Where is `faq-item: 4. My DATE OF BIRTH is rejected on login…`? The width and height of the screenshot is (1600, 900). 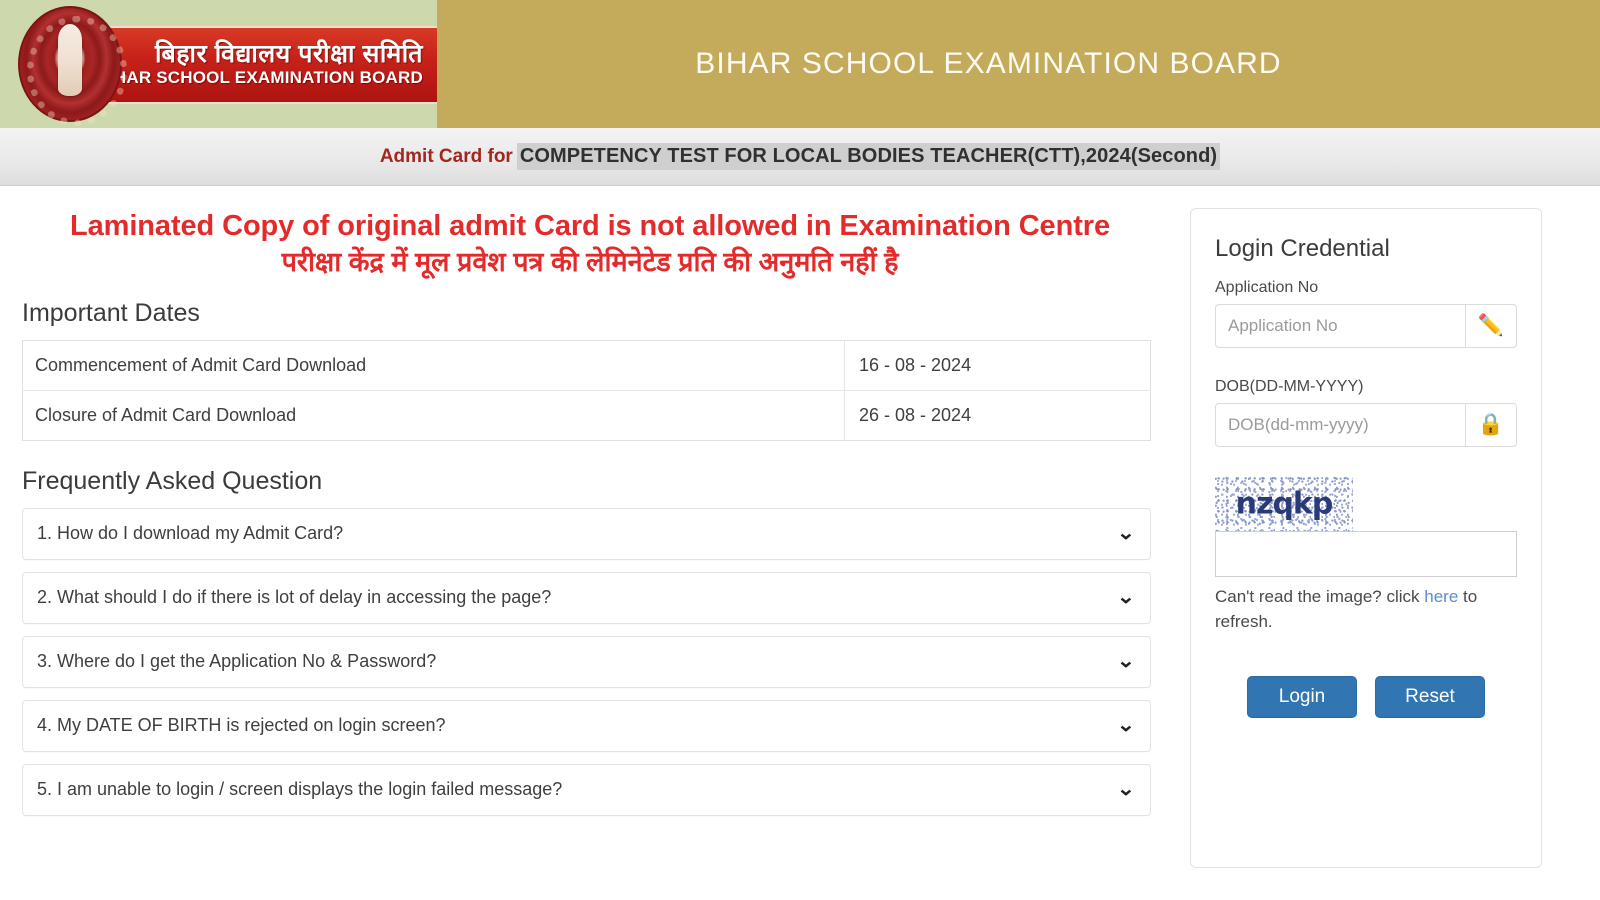 faq-item: 4. My DATE OF BIRTH is rejected on login… is located at coordinates (586, 725).